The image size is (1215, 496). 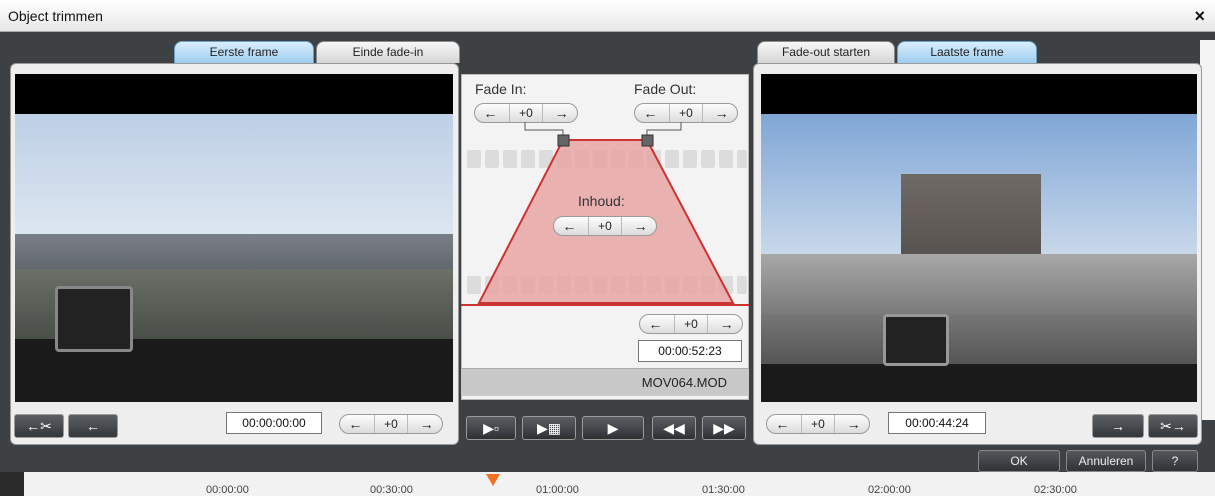 I want to click on content-label: Inhoud:, so click(x=601, y=201).